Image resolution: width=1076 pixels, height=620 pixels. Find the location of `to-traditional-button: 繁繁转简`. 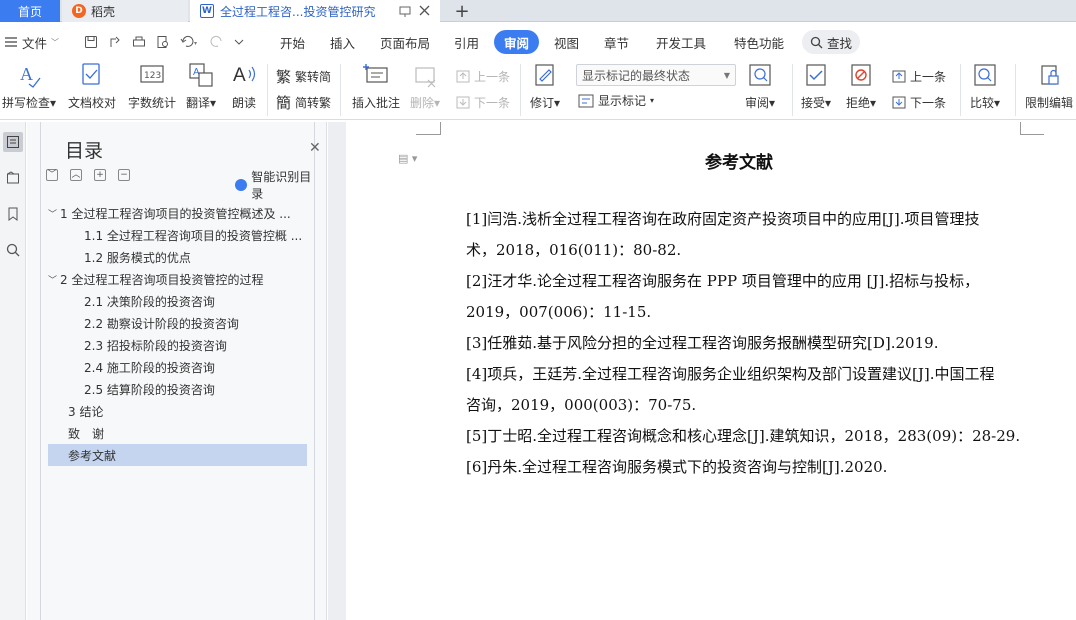

to-traditional-button: 繁繁转简 is located at coordinates (303, 76).